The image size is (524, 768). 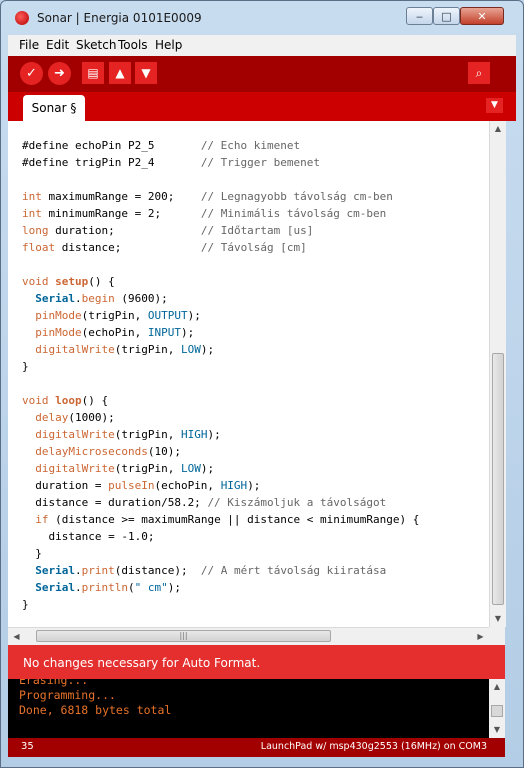 What do you see at coordinates (497, 711) in the screenshot?
I see `console-scroll-thumb` at bounding box center [497, 711].